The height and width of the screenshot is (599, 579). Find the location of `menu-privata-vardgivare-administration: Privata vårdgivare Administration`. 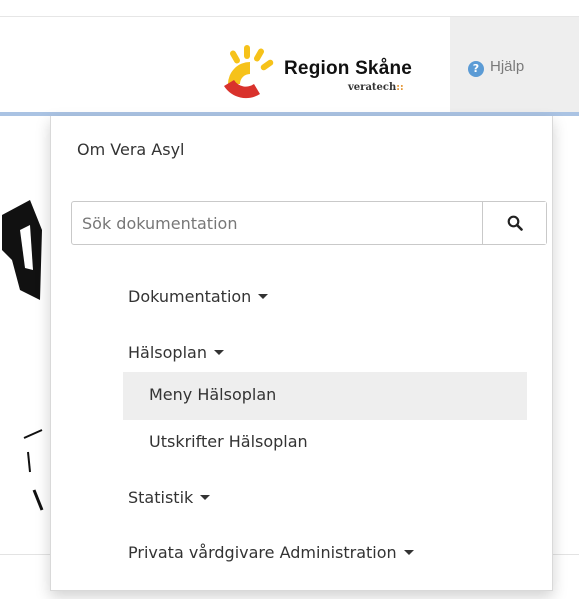

menu-privata-vardgivare-administration: Privata vårdgivare Administration is located at coordinates (271, 552).